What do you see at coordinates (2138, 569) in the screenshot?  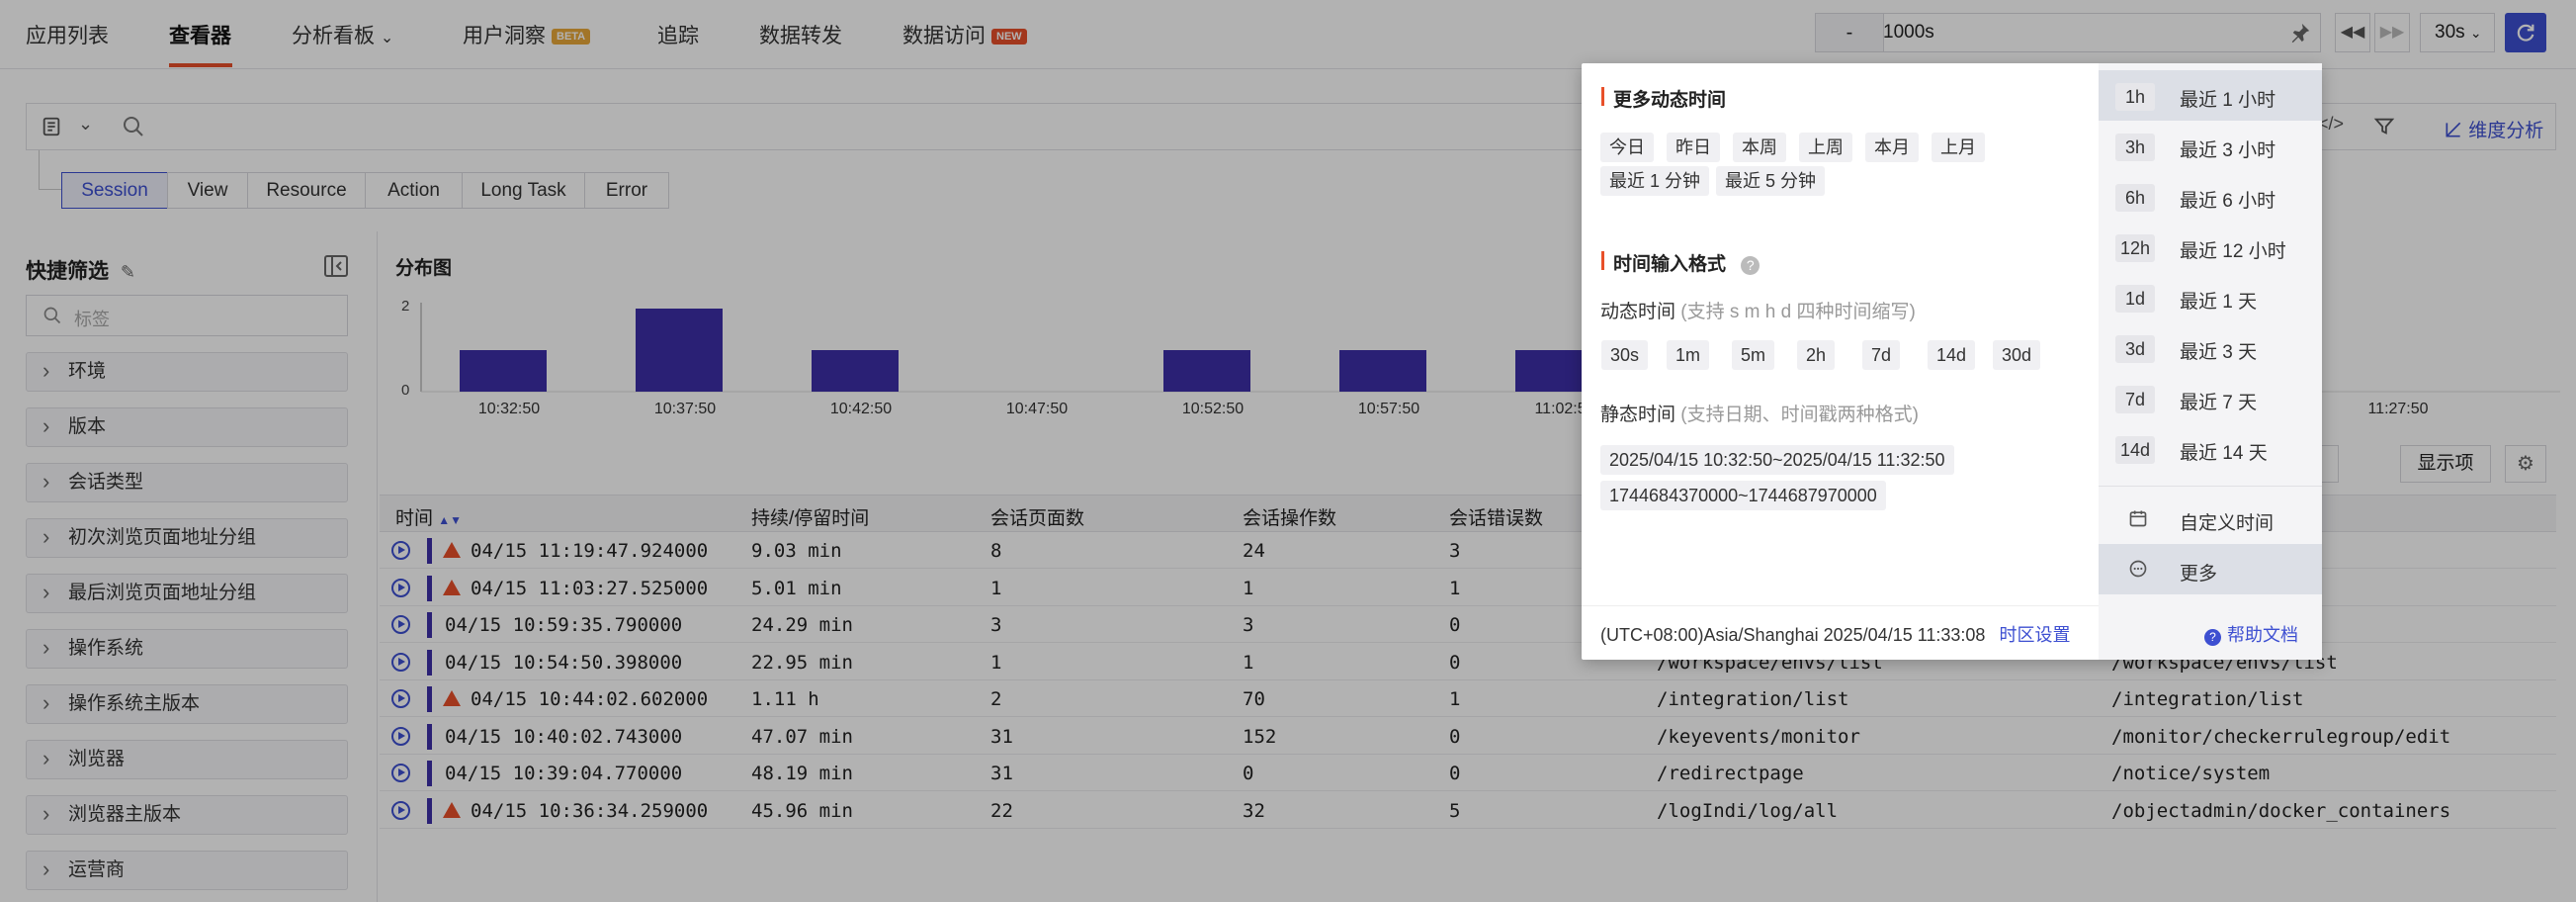 I see `more-icon` at bounding box center [2138, 569].